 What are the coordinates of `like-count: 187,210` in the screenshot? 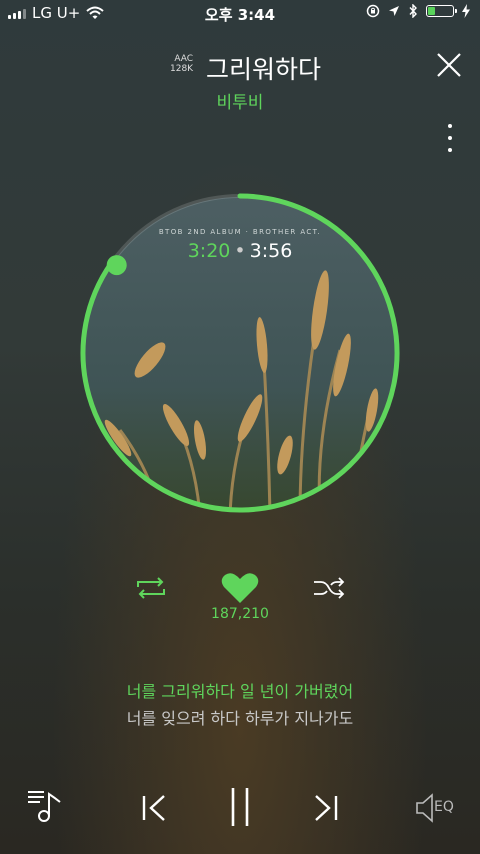 It's located at (240, 614).